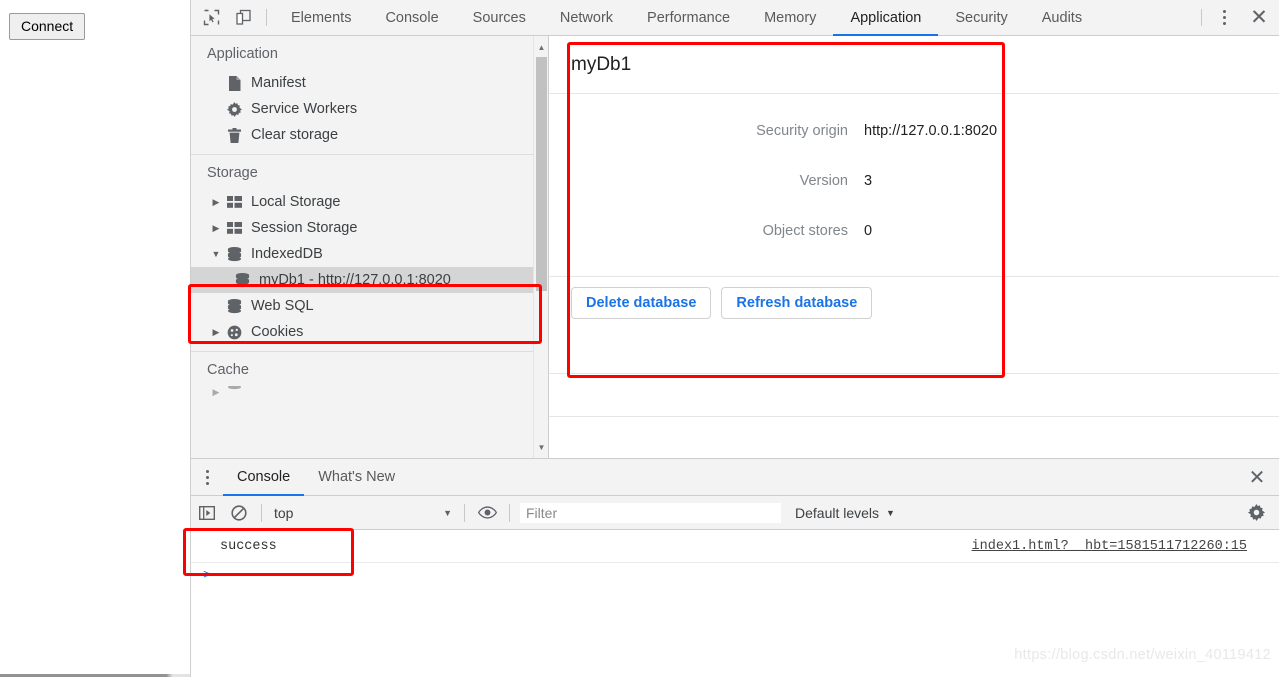 The height and width of the screenshot is (679, 1279). Describe the element at coordinates (914, 231) in the screenshot. I see `field-object-stores: Object stores 0` at that location.